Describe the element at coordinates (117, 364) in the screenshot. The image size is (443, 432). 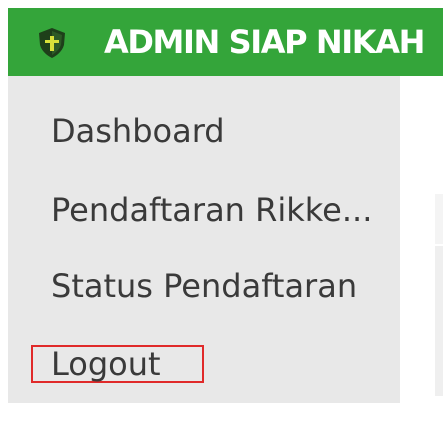
I see `sidebar-item-logout: Logout` at that location.